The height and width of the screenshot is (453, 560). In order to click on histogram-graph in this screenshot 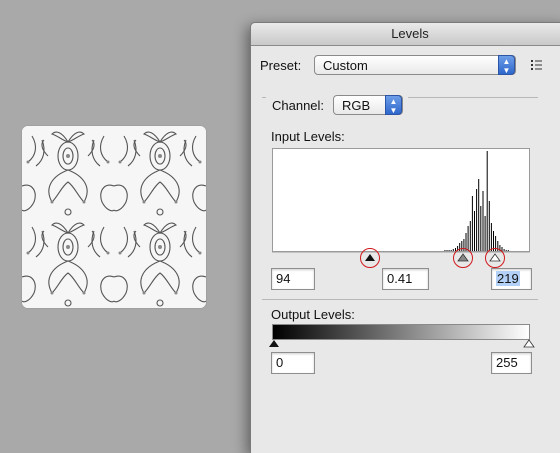, I will do `click(476, 201)`.